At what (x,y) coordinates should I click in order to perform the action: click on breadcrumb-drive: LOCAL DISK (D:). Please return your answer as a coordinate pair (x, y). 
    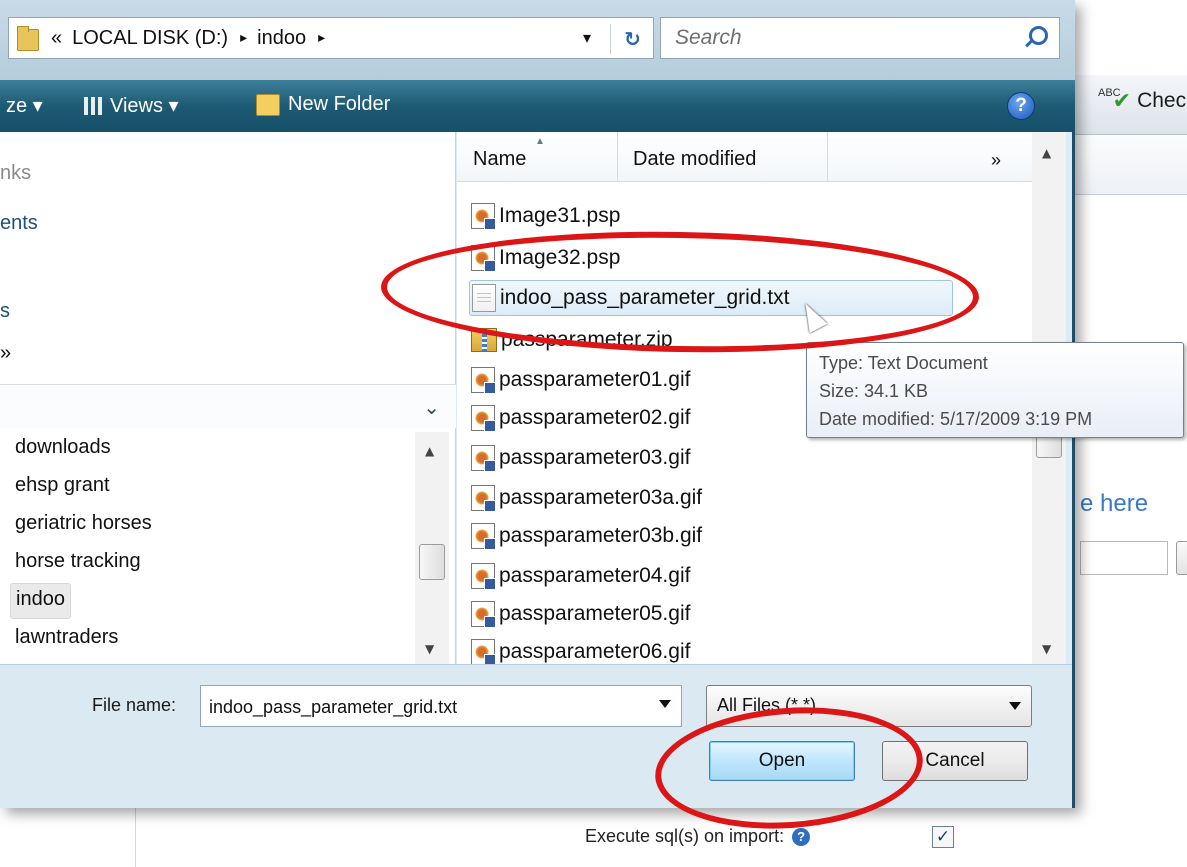
    Looking at the image, I should click on (150, 38).